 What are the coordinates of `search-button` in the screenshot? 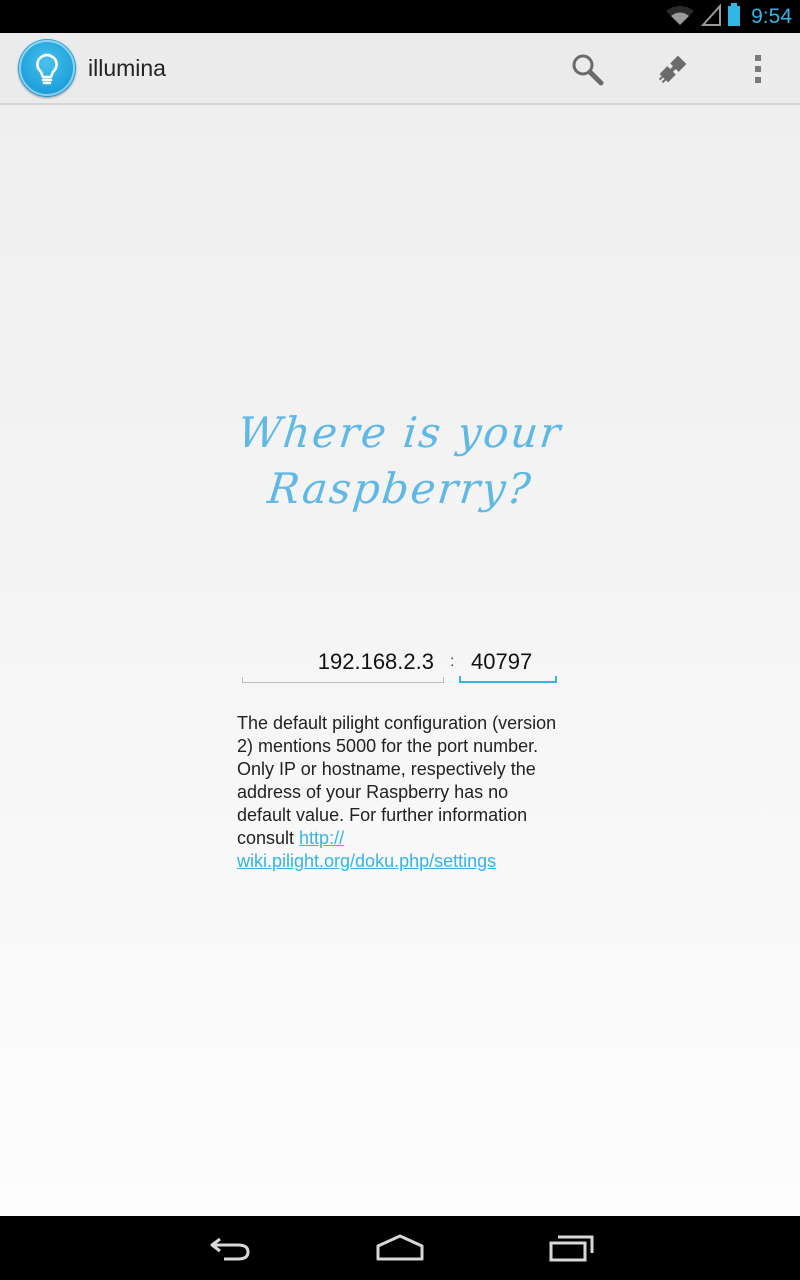 It's located at (587, 69).